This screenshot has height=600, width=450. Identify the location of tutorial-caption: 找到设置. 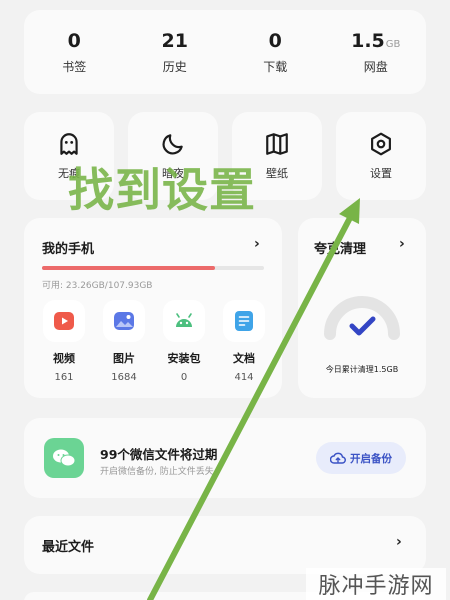
(162, 190).